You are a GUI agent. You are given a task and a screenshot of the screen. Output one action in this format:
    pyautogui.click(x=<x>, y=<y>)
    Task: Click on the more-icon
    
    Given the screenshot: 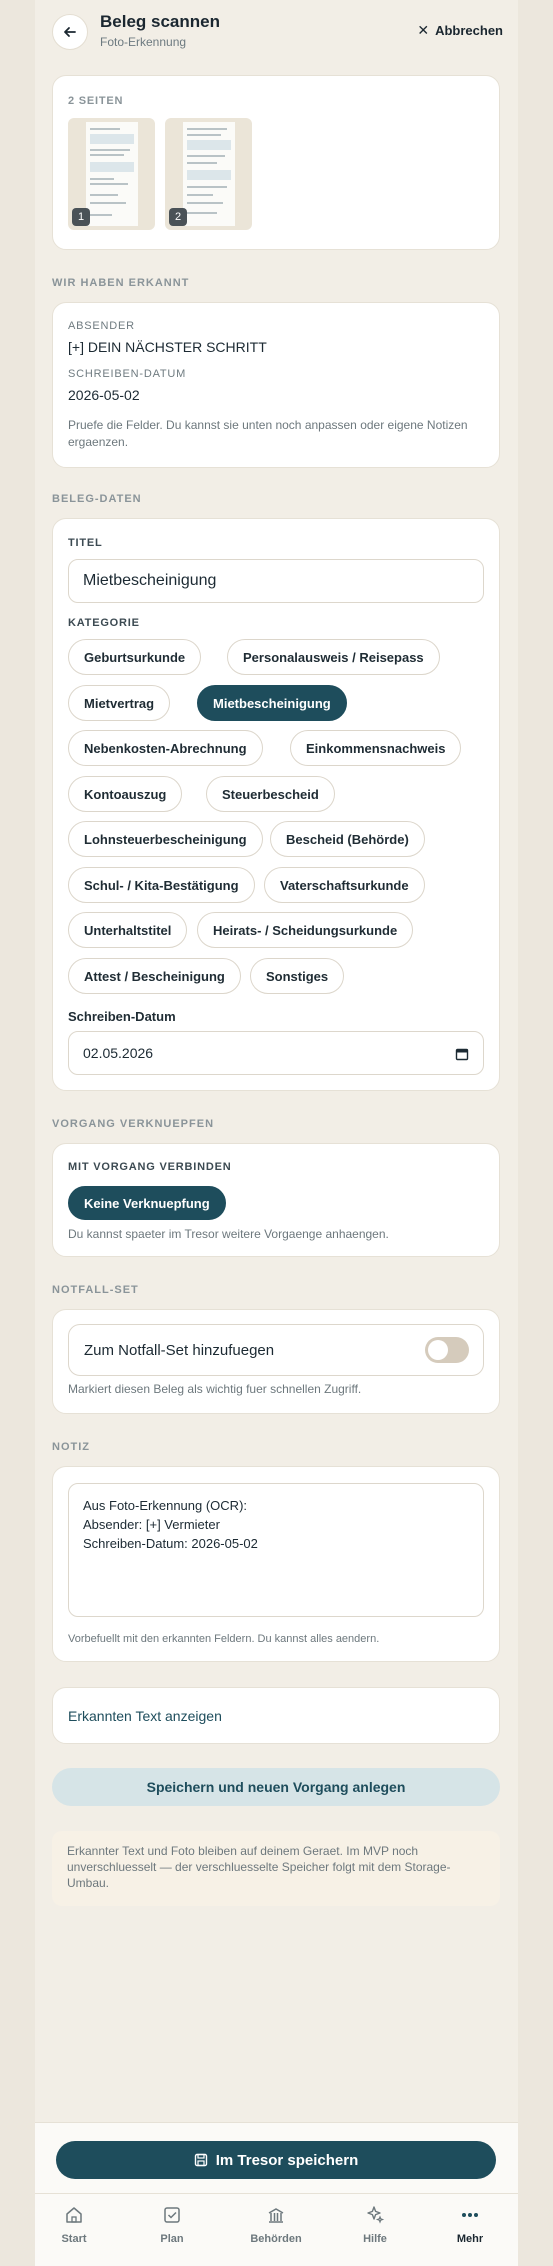 What is the action you would take?
    pyautogui.click(x=470, y=2215)
    